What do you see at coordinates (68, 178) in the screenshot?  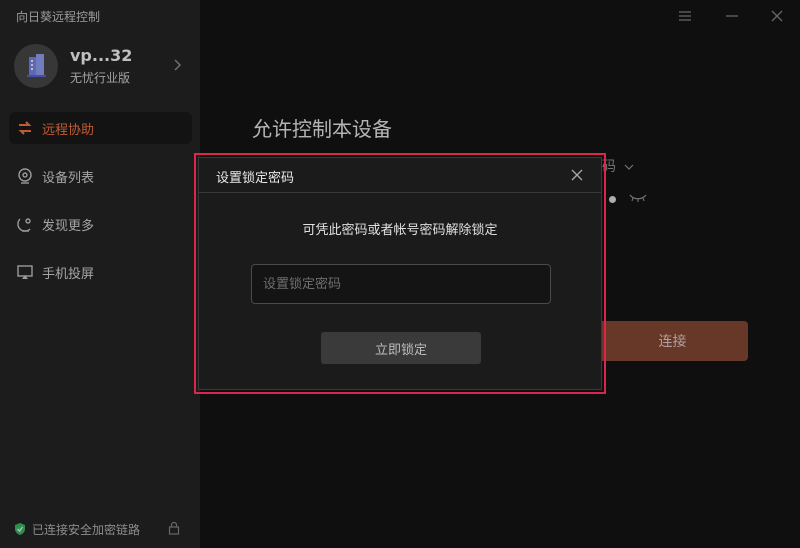 I see `sidebar-item-label: 设备列表` at bounding box center [68, 178].